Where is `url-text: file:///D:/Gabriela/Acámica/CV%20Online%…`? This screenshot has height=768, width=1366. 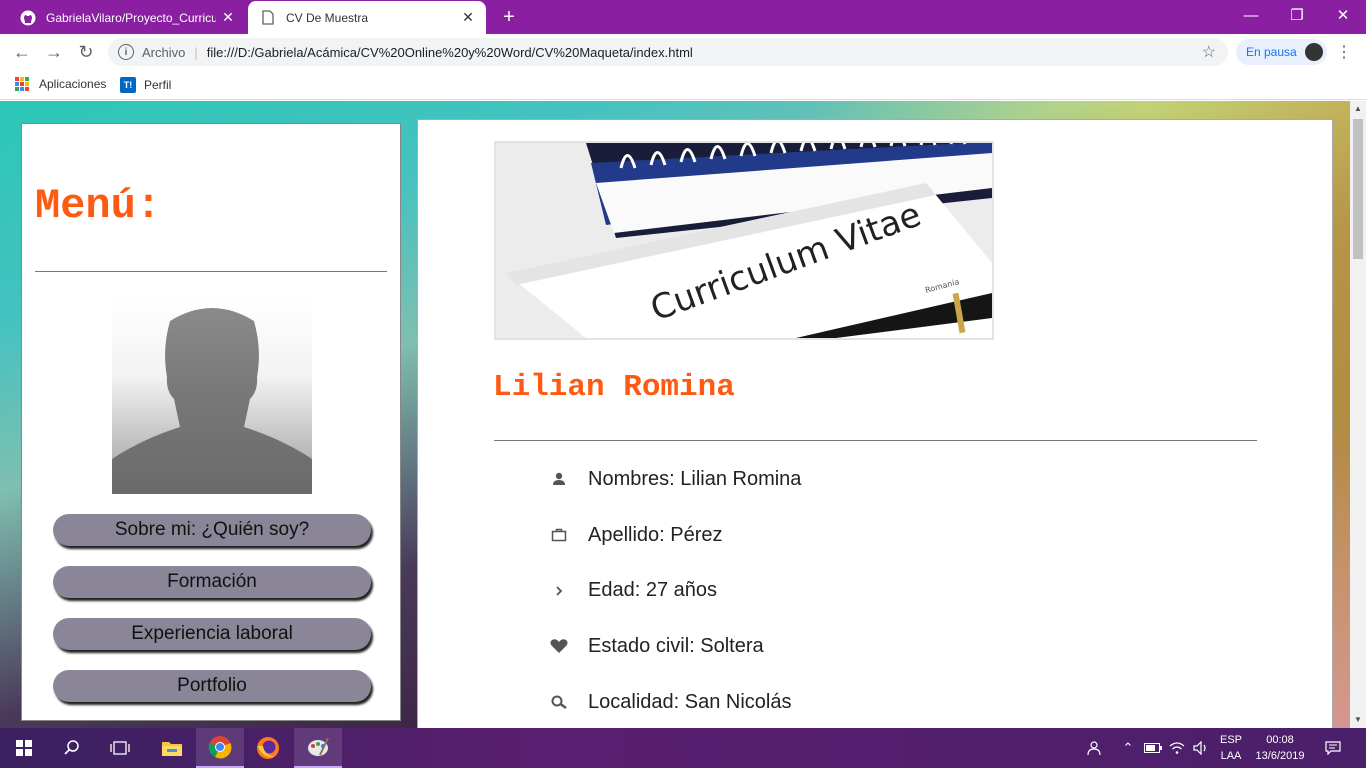 url-text: file:///D:/Gabriela/Acámica/CV%20Online%… is located at coordinates (704, 52).